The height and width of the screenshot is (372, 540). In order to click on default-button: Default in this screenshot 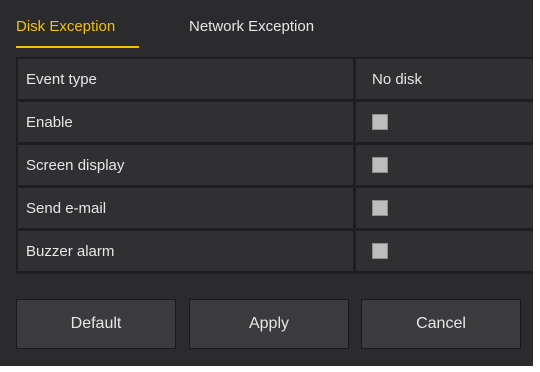, I will do `click(96, 324)`.